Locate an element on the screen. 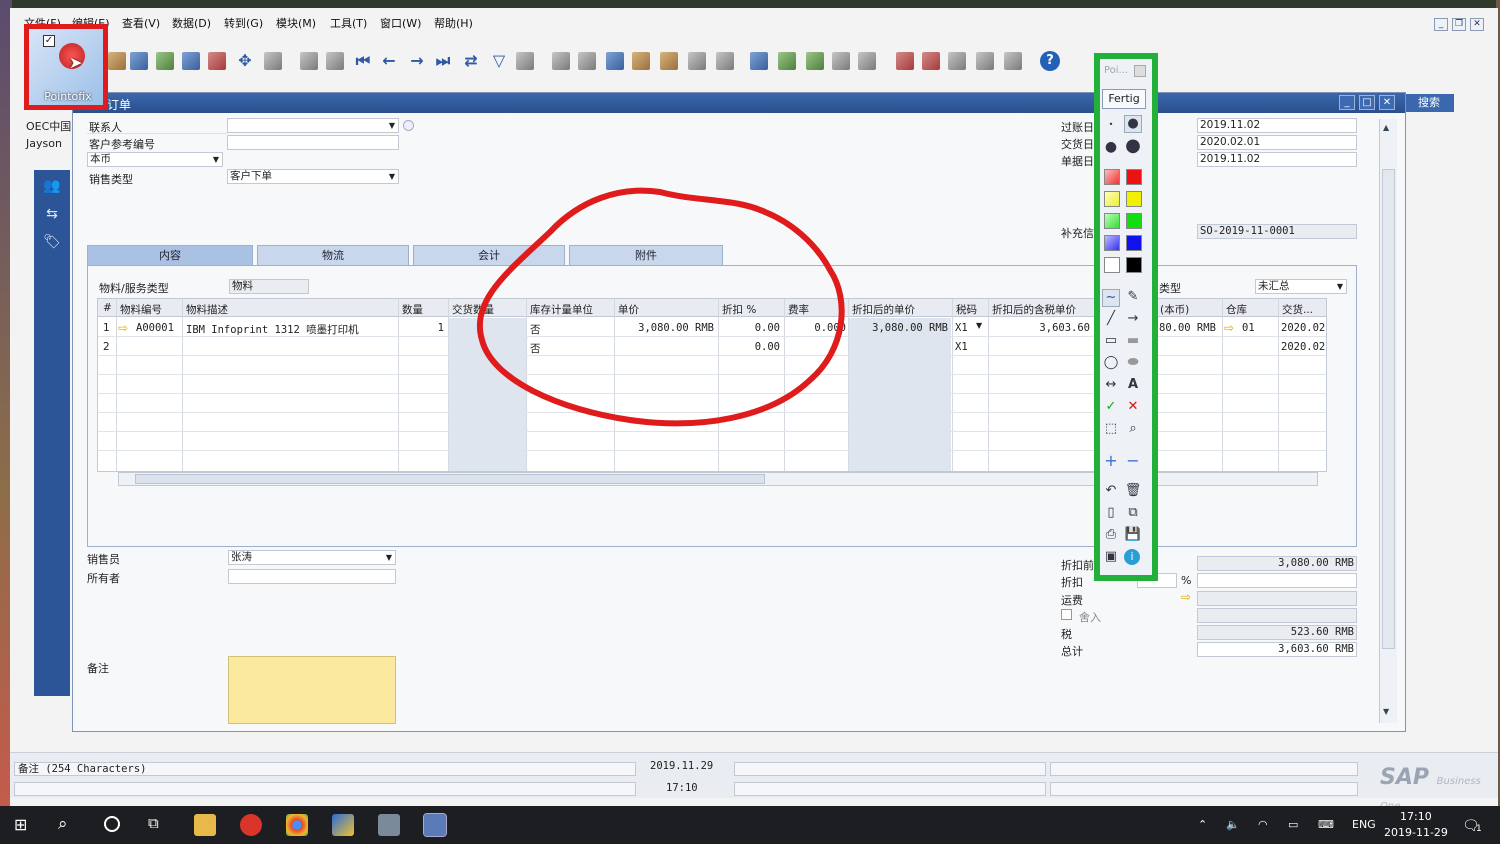  check-icon: ✓ is located at coordinates (1111, 407).